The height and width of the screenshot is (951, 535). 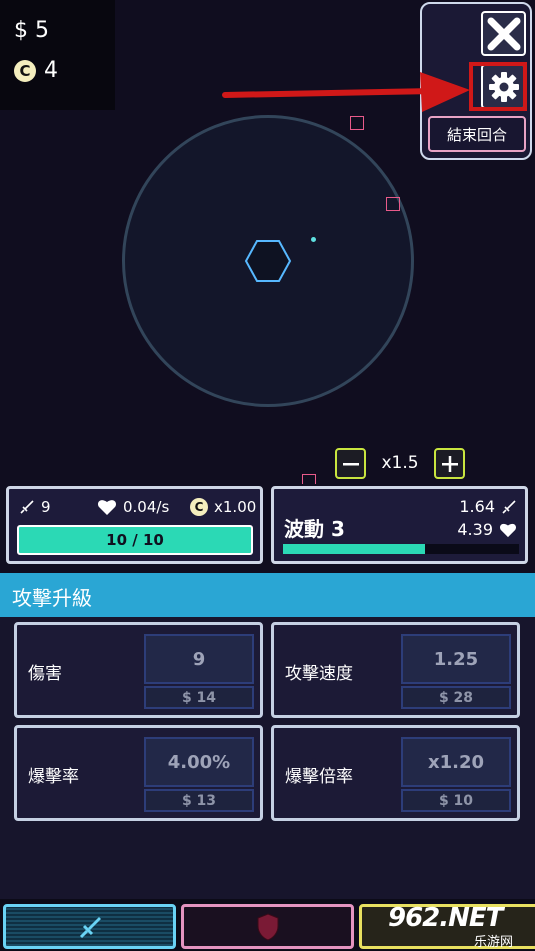 What do you see at coordinates (146, 507) in the screenshot?
I see `regen-value: 0.04/s` at bounding box center [146, 507].